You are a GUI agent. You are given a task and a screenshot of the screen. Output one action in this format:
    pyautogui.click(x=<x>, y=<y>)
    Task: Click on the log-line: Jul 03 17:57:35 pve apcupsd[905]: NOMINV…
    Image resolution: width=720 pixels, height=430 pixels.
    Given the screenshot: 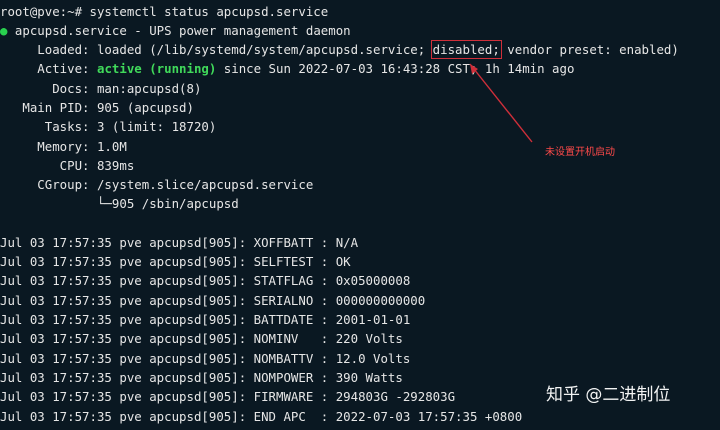 What is the action you would take?
    pyautogui.click(x=201, y=338)
    